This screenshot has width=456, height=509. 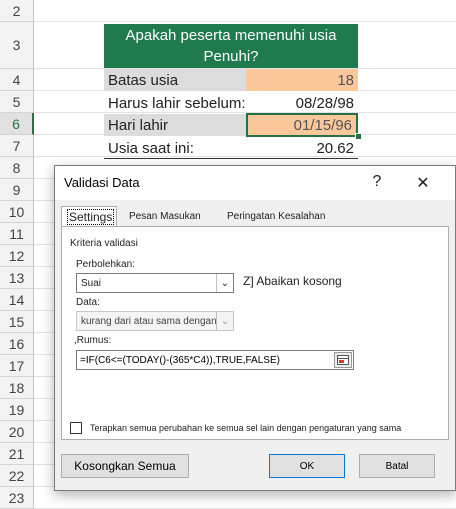 What do you see at coordinates (17, 11) in the screenshot?
I see `row-header-2: 2` at bounding box center [17, 11].